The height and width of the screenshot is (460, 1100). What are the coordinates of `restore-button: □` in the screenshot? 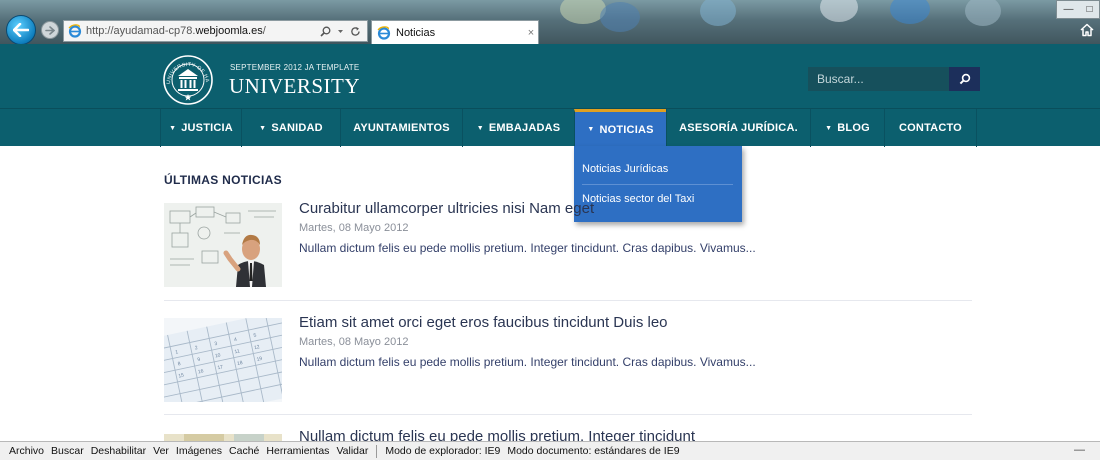 It's located at (1089, 9).